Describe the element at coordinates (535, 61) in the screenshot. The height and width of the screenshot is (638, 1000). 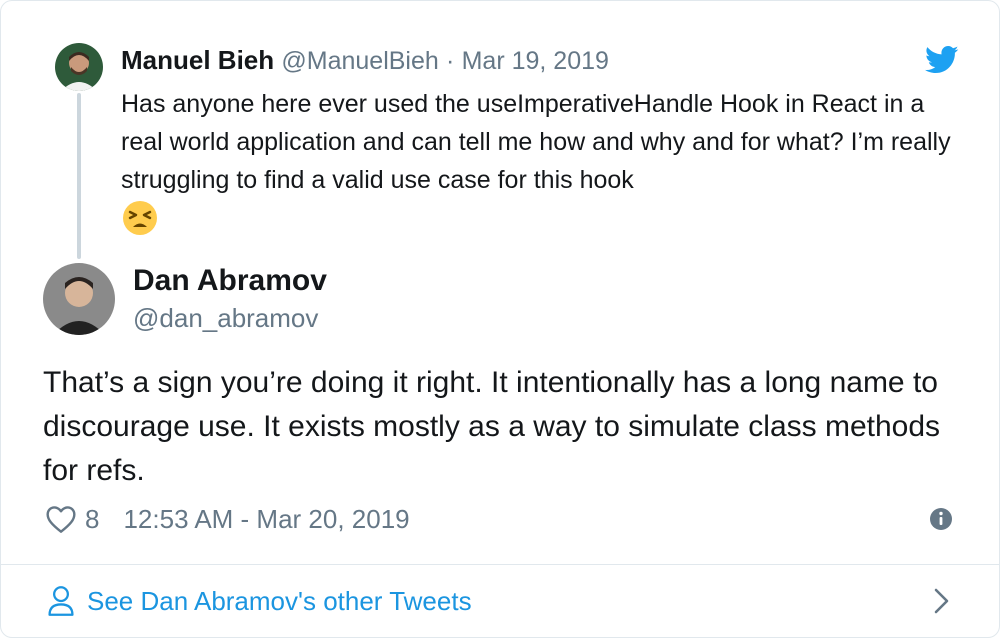
I see `parent-tweet-date: Mar 19, 2019` at that location.